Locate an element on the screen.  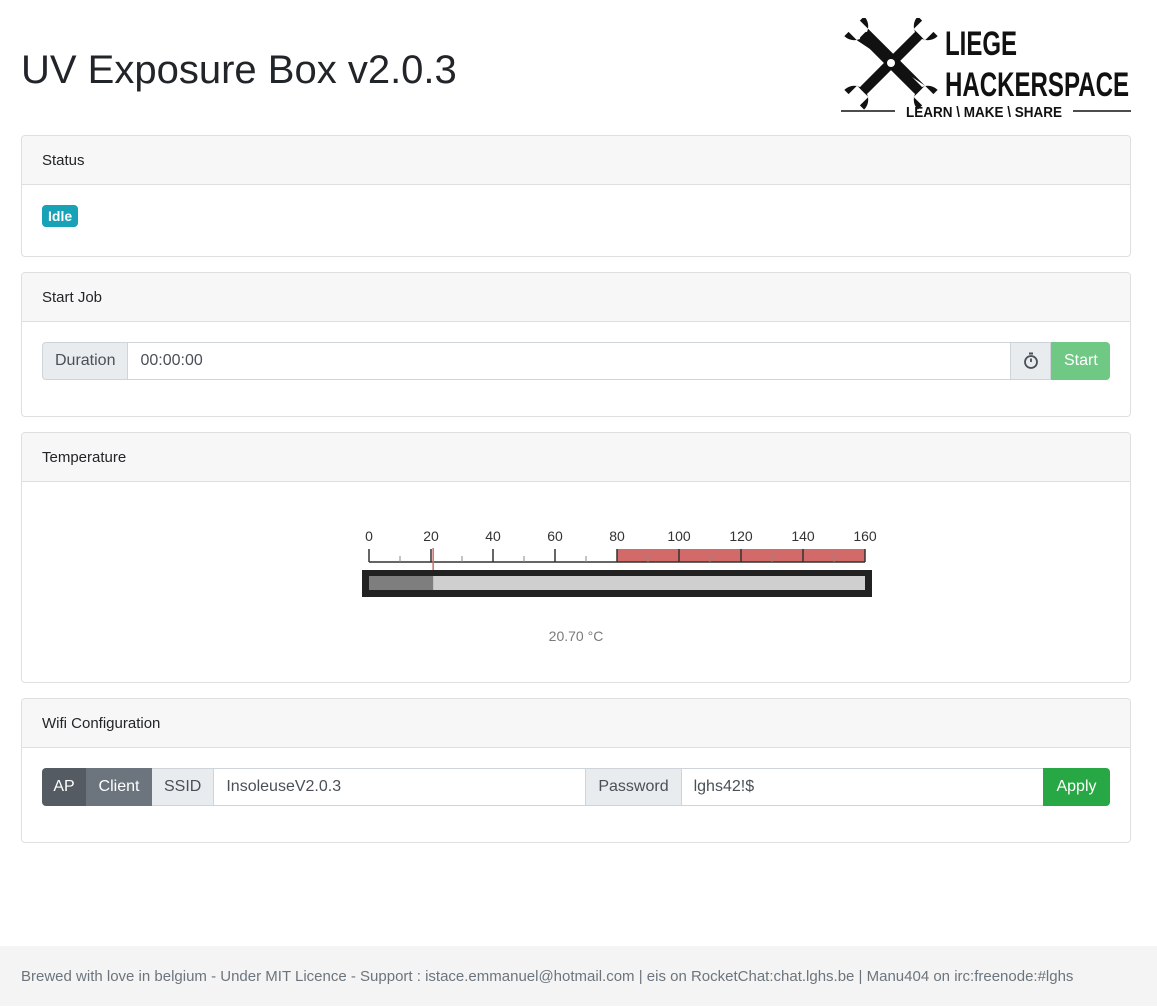
hackerspace-logo: LIEGE HACKERSPACE LEARN \ MAKE \ SHARE is located at coordinates (986, 69).